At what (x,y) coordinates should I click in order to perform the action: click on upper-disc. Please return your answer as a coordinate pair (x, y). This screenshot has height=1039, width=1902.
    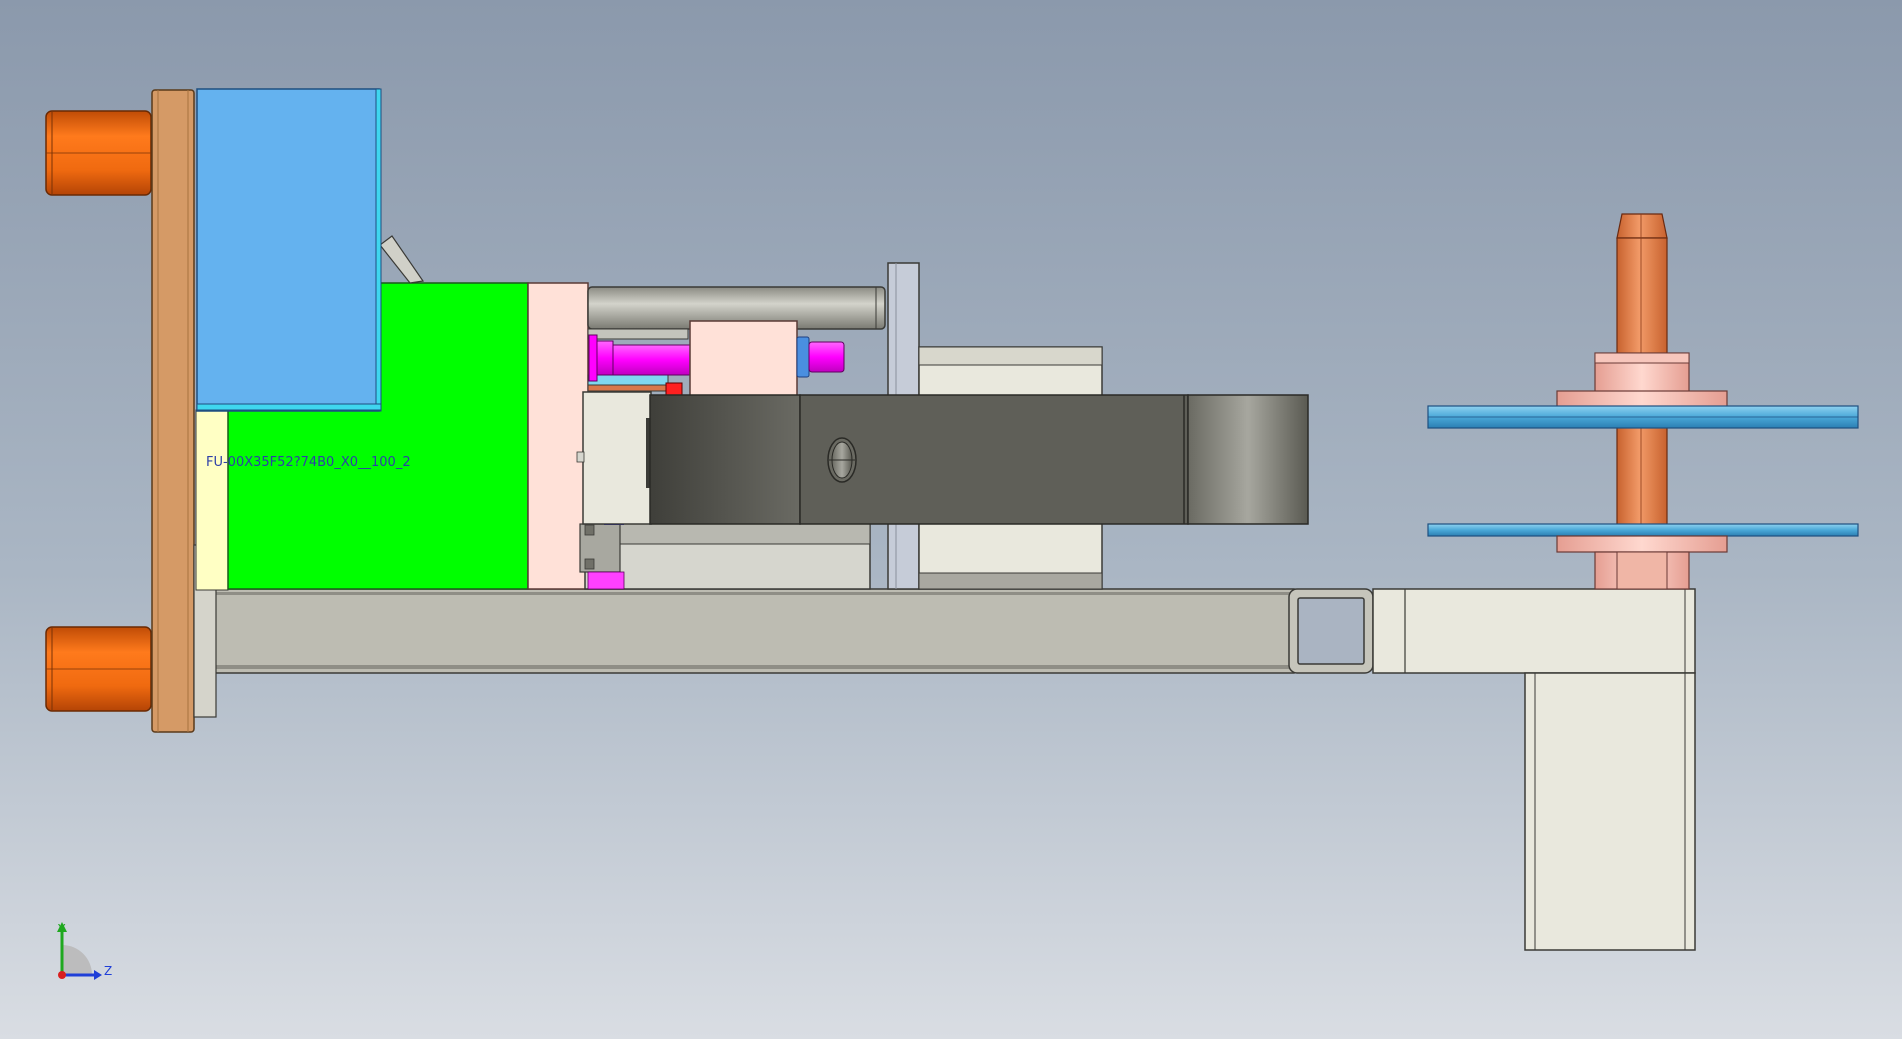
    Looking at the image, I should click on (1643, 417).